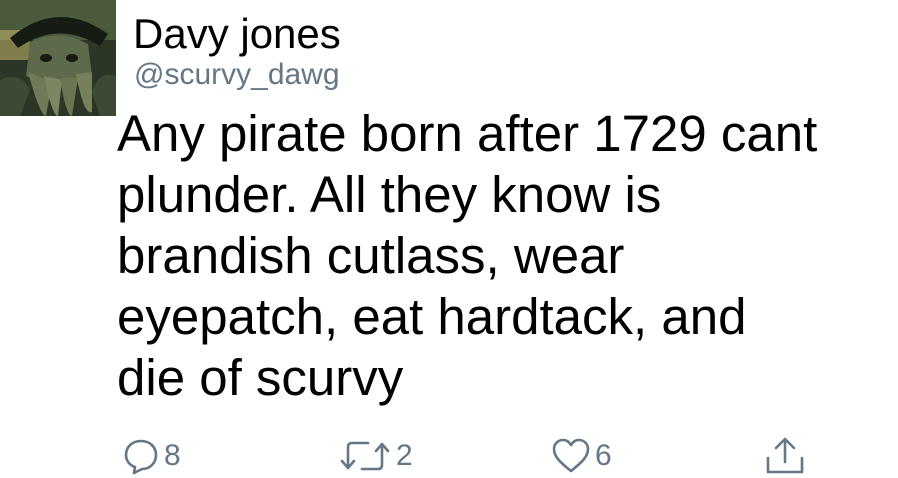  I want to click on like-button: 6, so click(581, 456).